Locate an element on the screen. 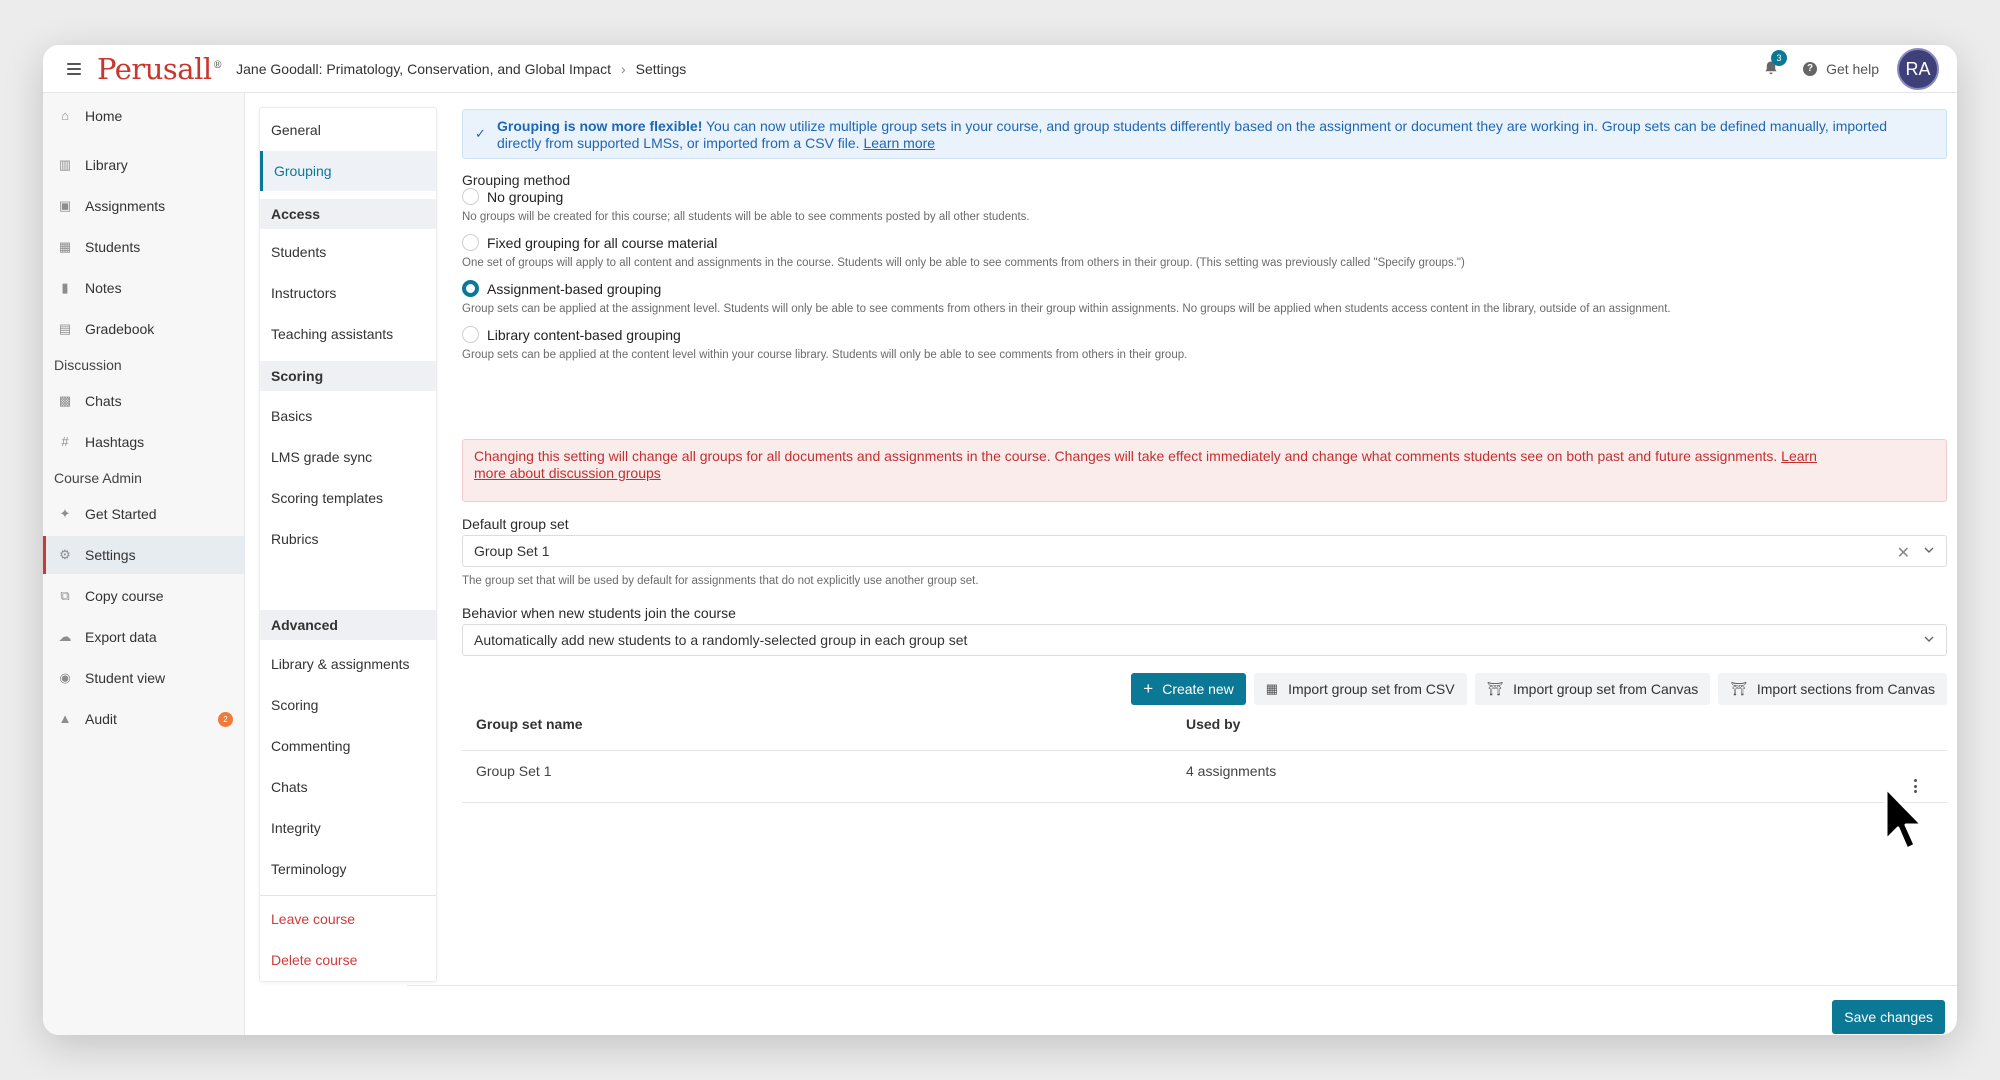  footer-divider is located at coordinates (1182, 985).